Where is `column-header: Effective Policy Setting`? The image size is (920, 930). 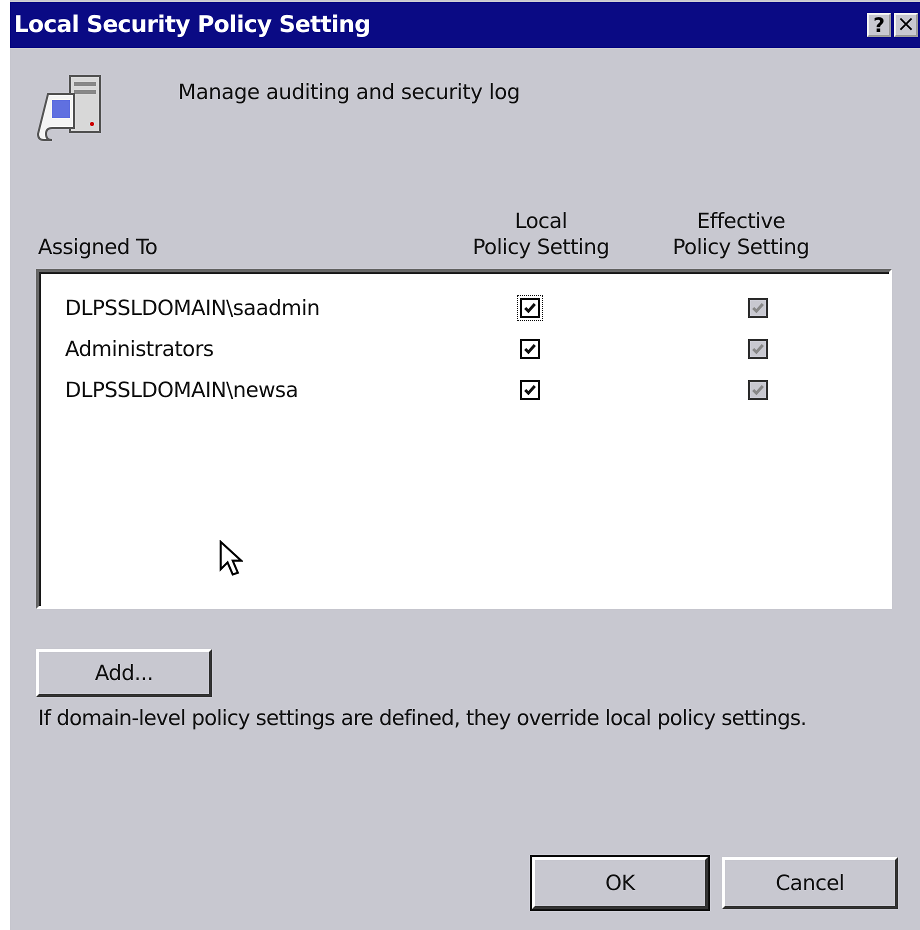 column-header: Effective Policy Setting is located at coordinates (741, 234).